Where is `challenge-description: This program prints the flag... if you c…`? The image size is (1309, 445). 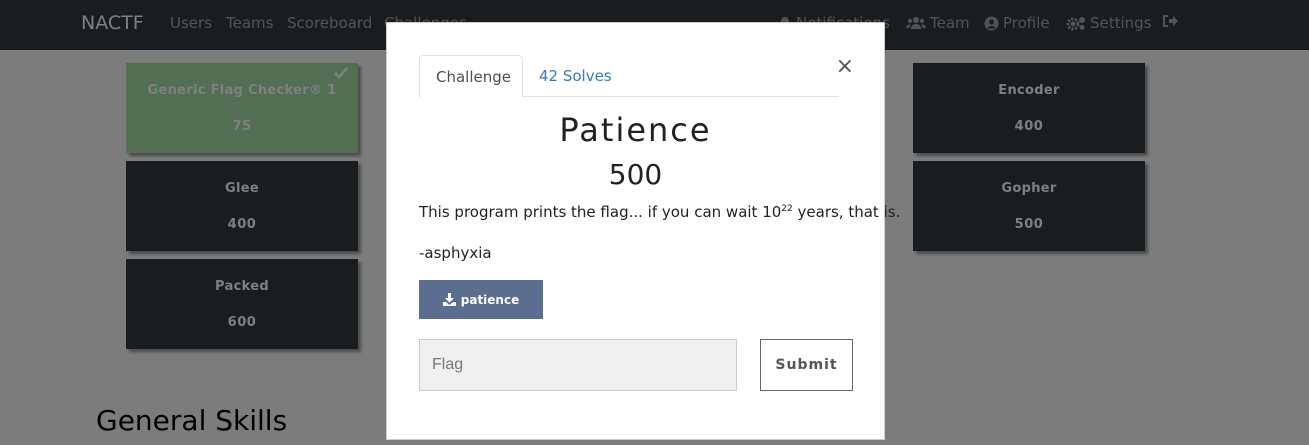
challenge-description: This program prints the flag... if you c… is located at coordinates (659, 212).